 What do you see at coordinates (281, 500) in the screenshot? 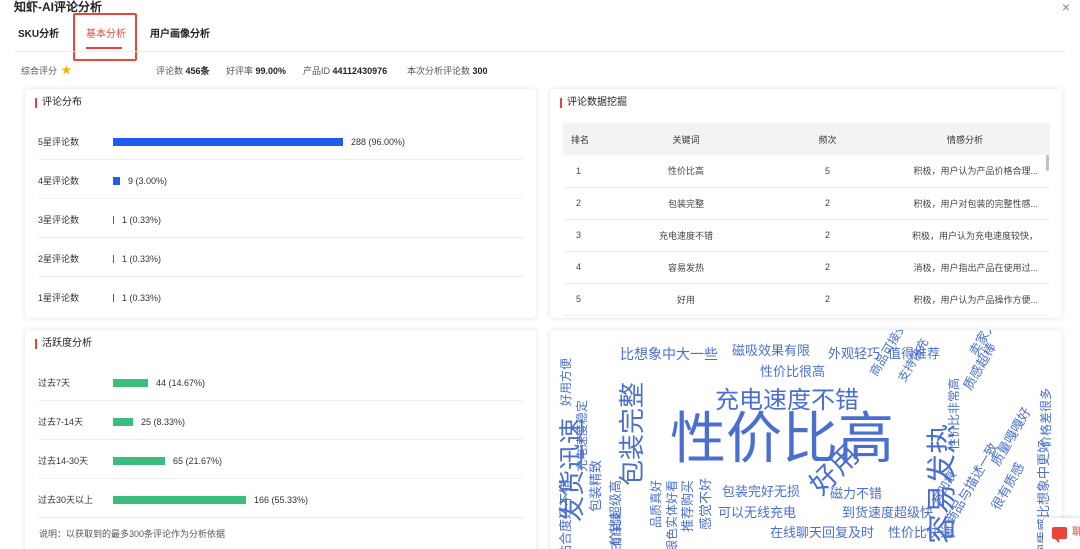
I see `activity-value: 166 (55.33%)` at bounding box center [281, 500].